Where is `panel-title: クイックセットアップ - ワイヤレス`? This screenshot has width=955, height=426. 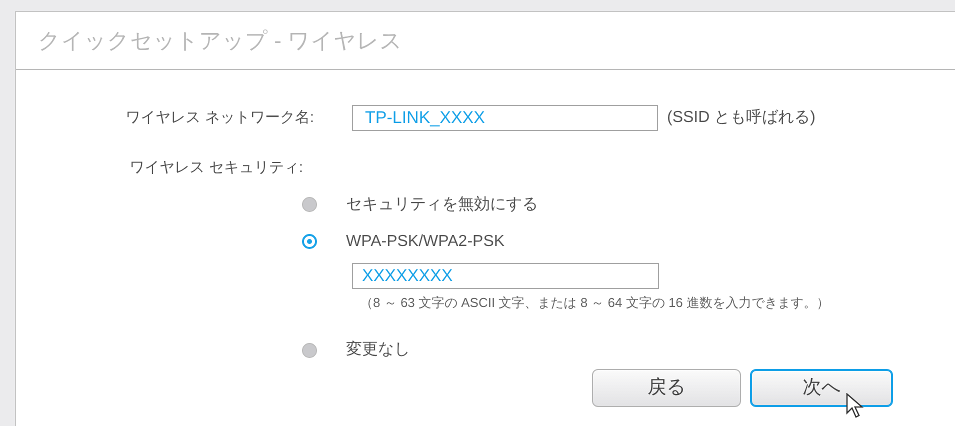
panel-title: クイックセットアップ - ワイヤレス is located at coordinates (220, 41).